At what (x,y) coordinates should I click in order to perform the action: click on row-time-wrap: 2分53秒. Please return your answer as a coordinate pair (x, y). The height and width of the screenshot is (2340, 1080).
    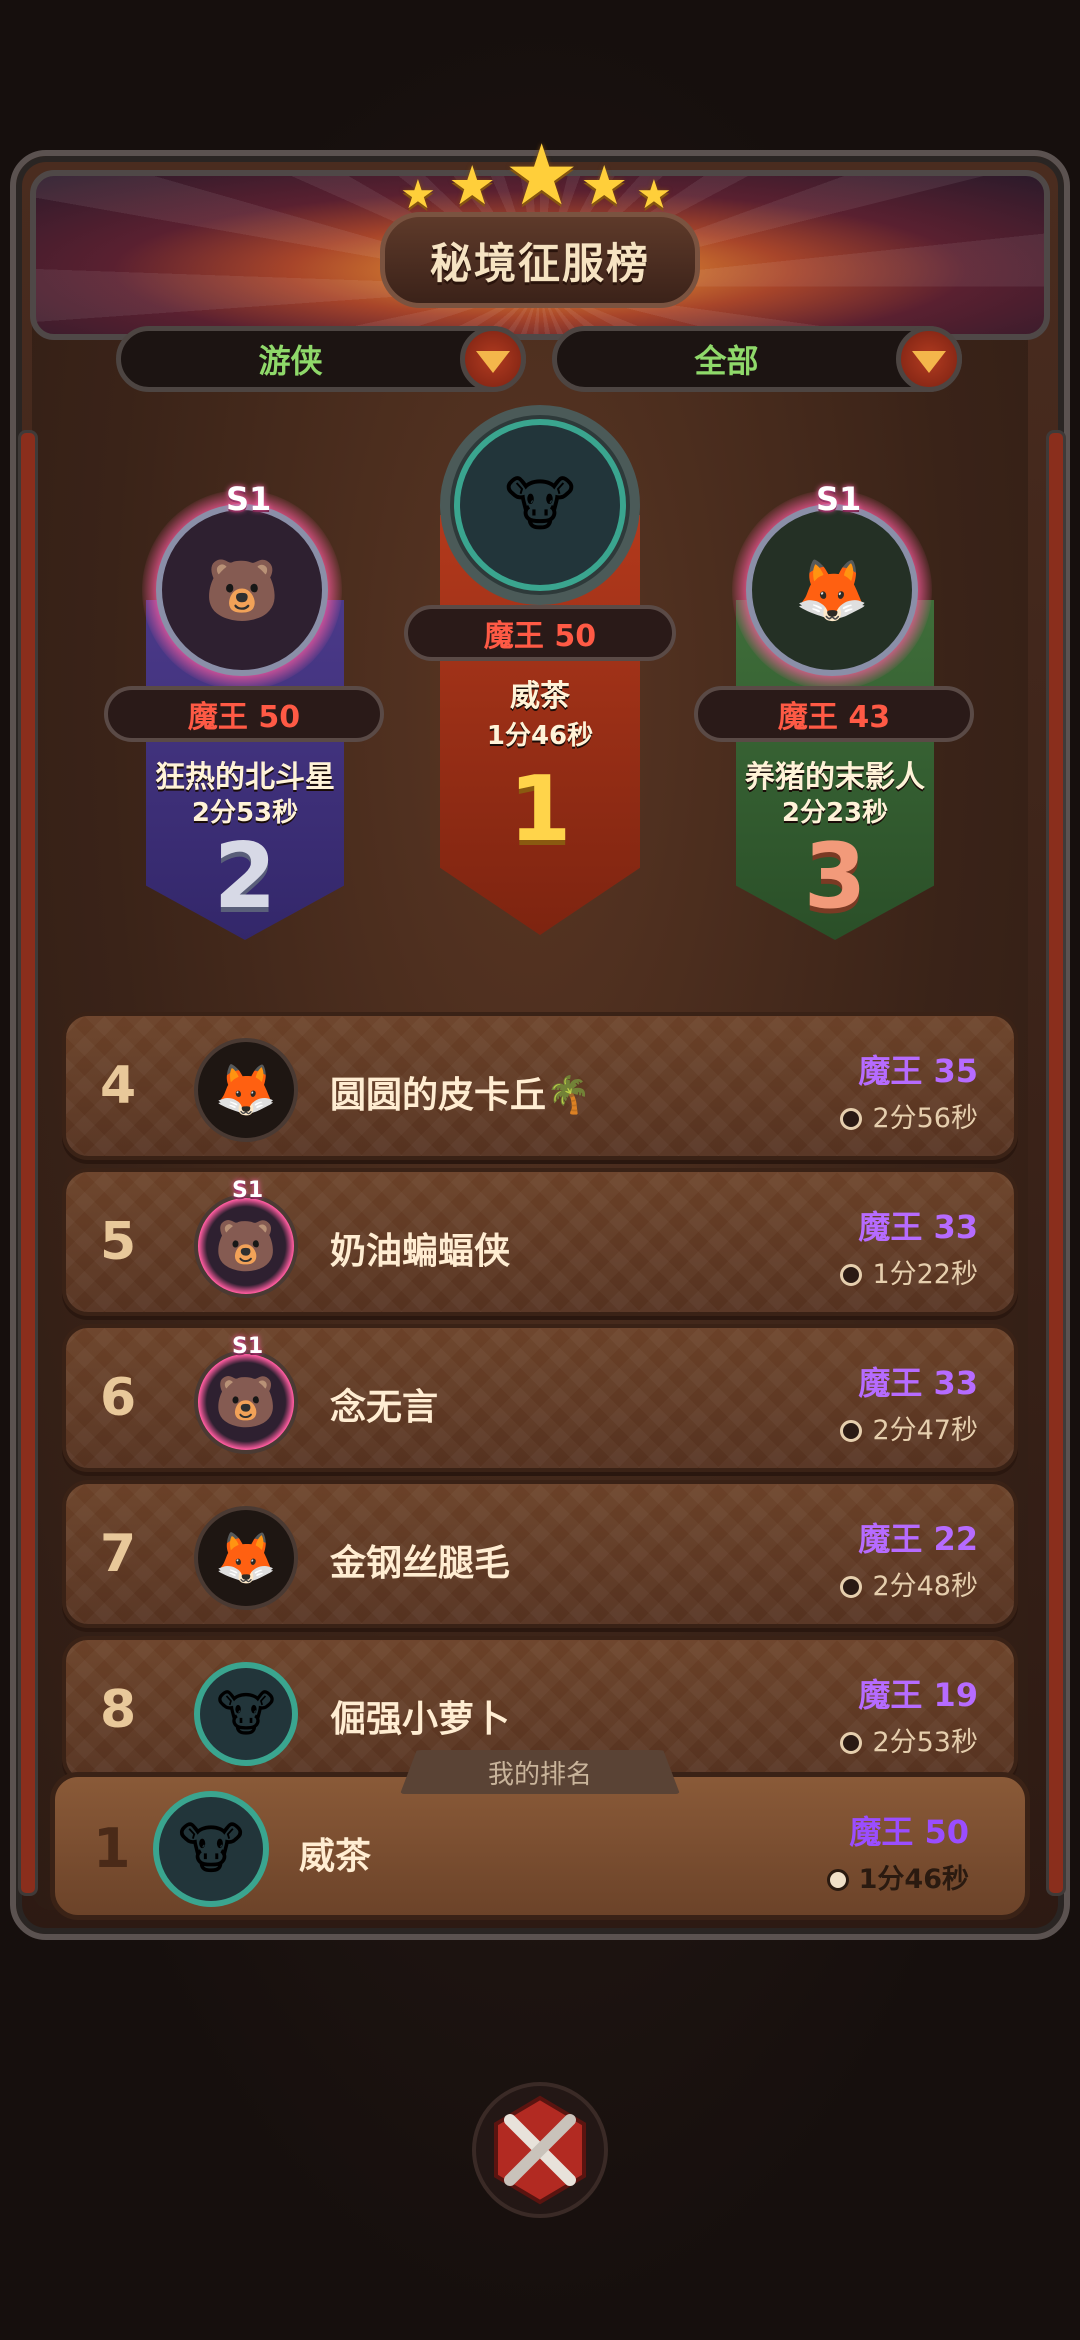
    Looking at the image, I should click on (909, 1739).